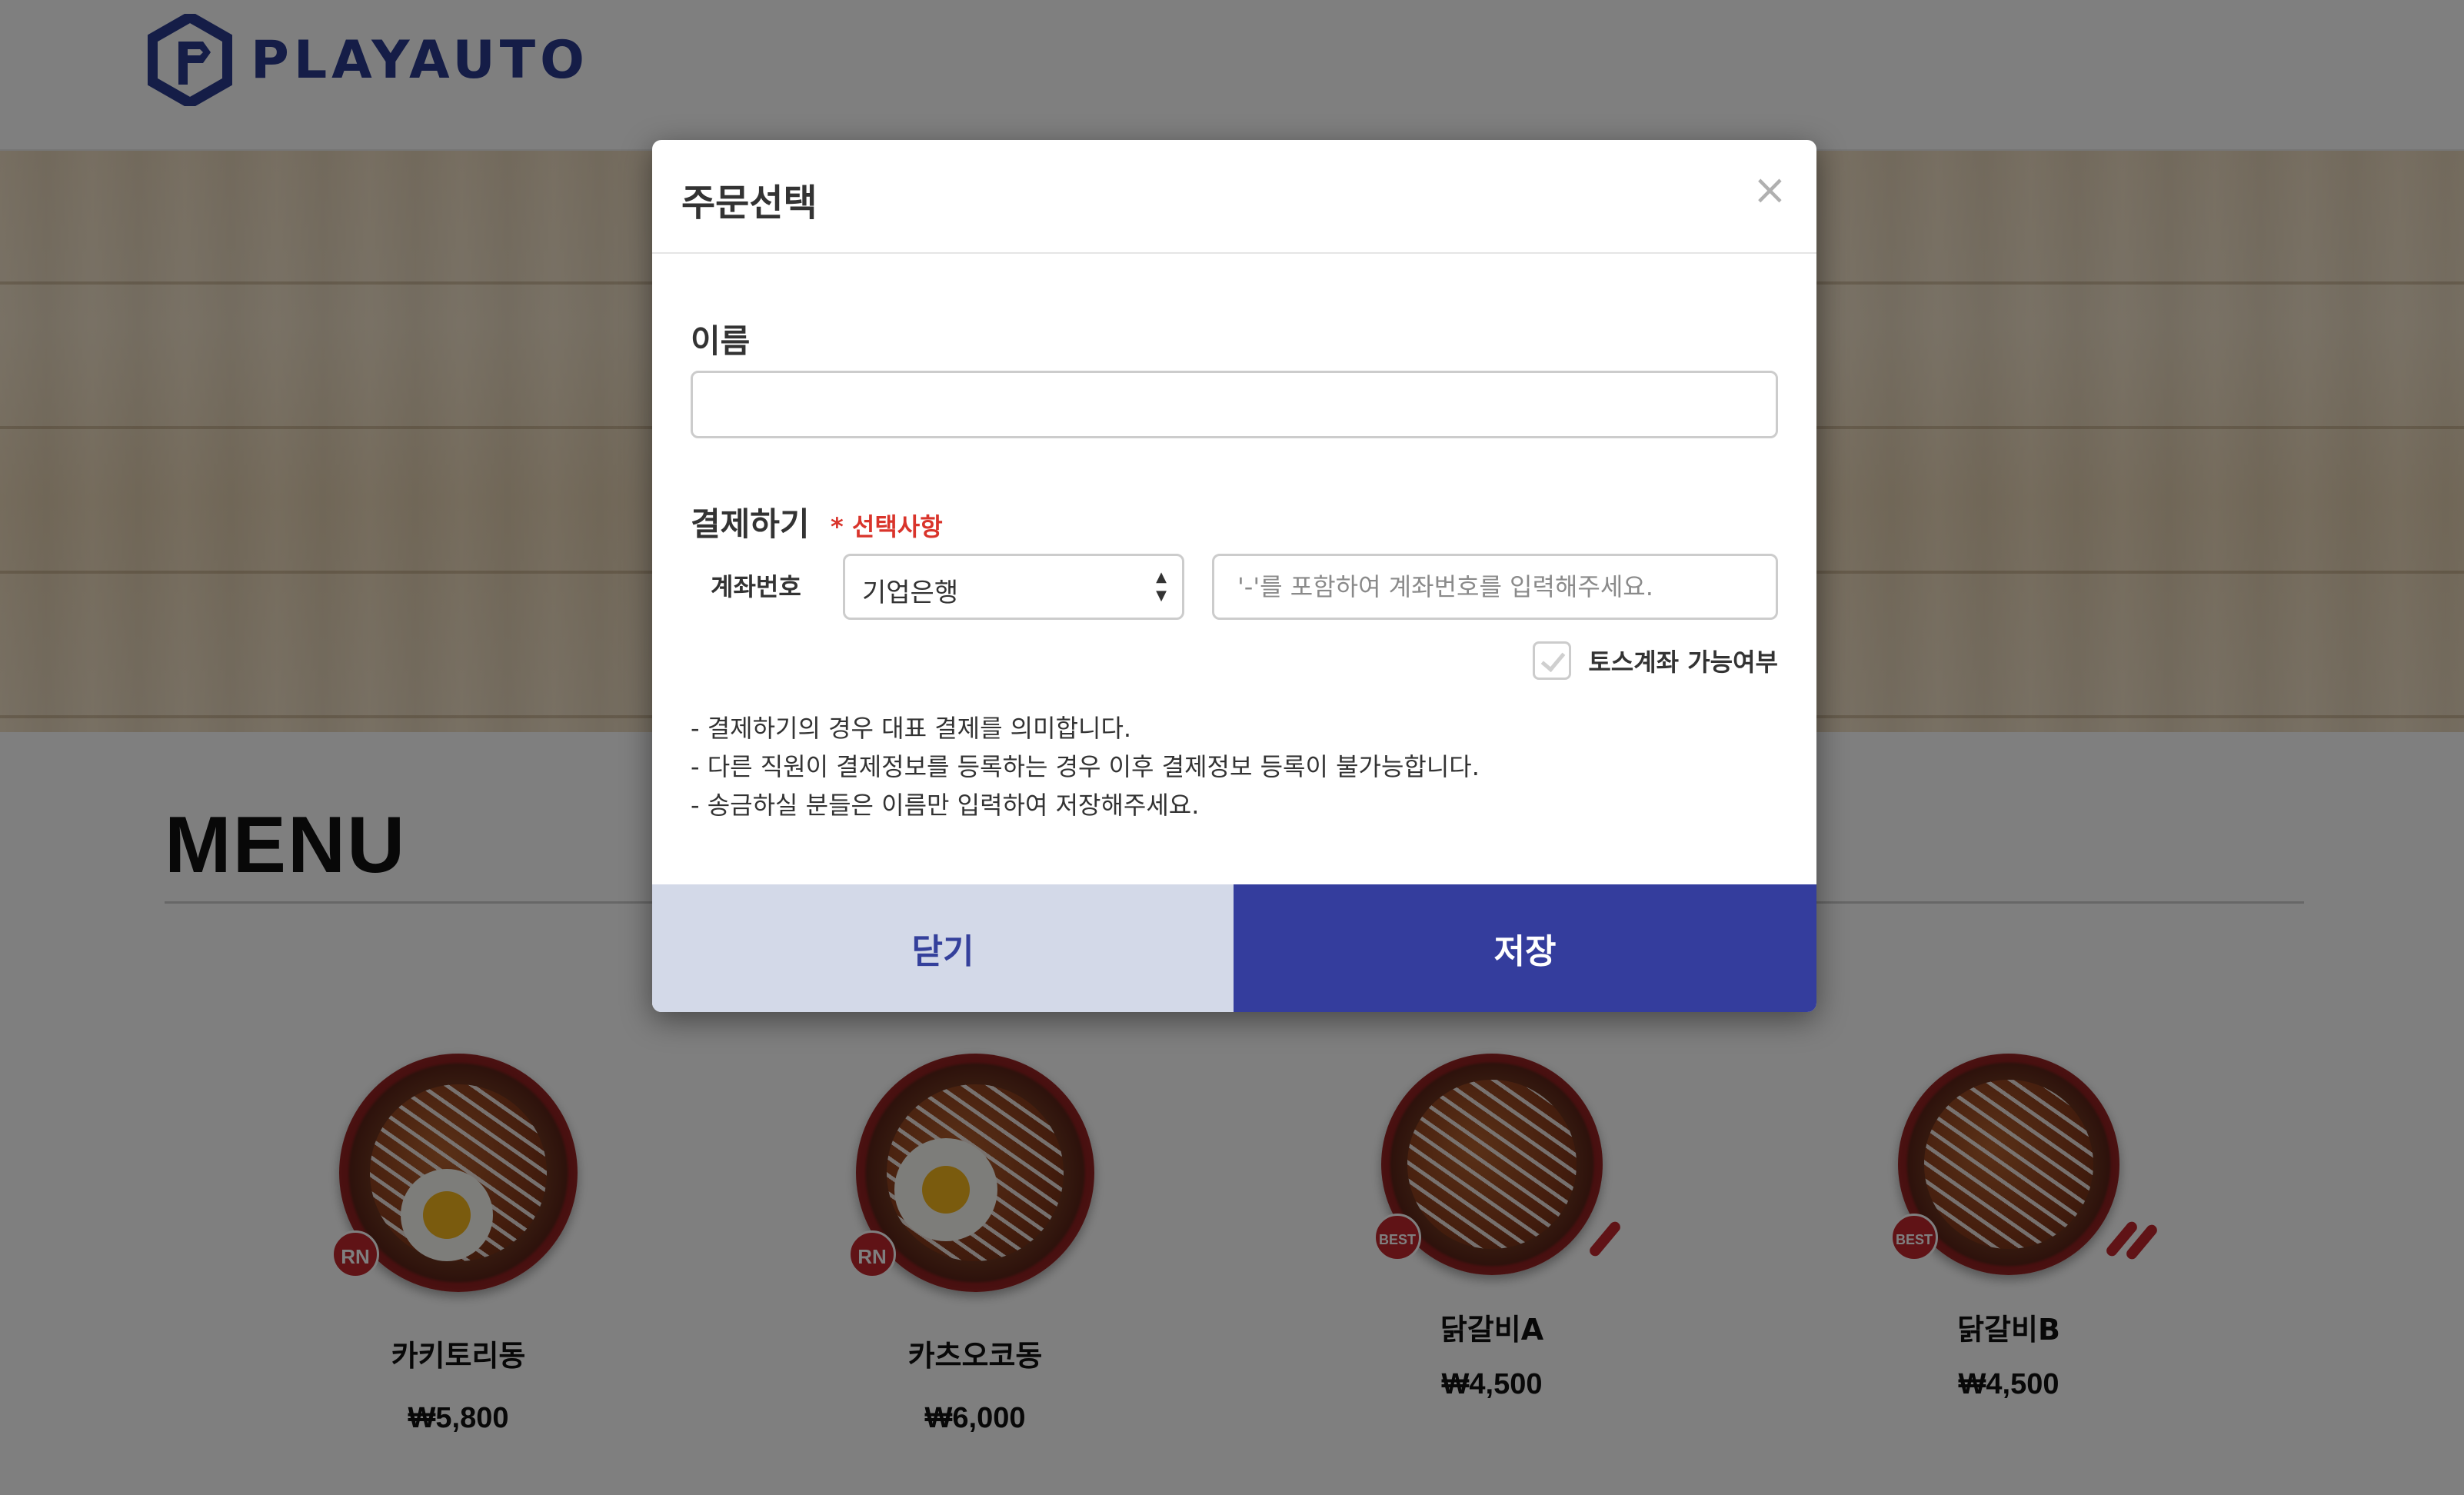 This screenshot has height=1495, width=2464. I want to click on toss-account-label: 토스계좌 가능여부, so click(1683, 663).